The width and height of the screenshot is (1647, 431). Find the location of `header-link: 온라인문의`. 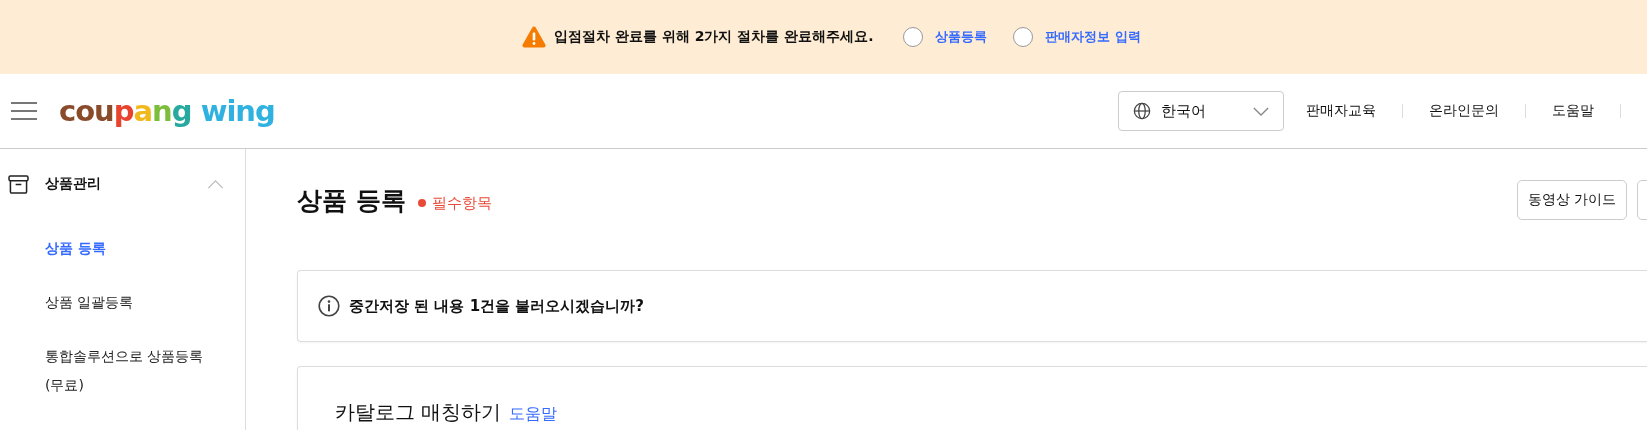

header-link: 온라인문의 is located at coordinates (1464, 111).